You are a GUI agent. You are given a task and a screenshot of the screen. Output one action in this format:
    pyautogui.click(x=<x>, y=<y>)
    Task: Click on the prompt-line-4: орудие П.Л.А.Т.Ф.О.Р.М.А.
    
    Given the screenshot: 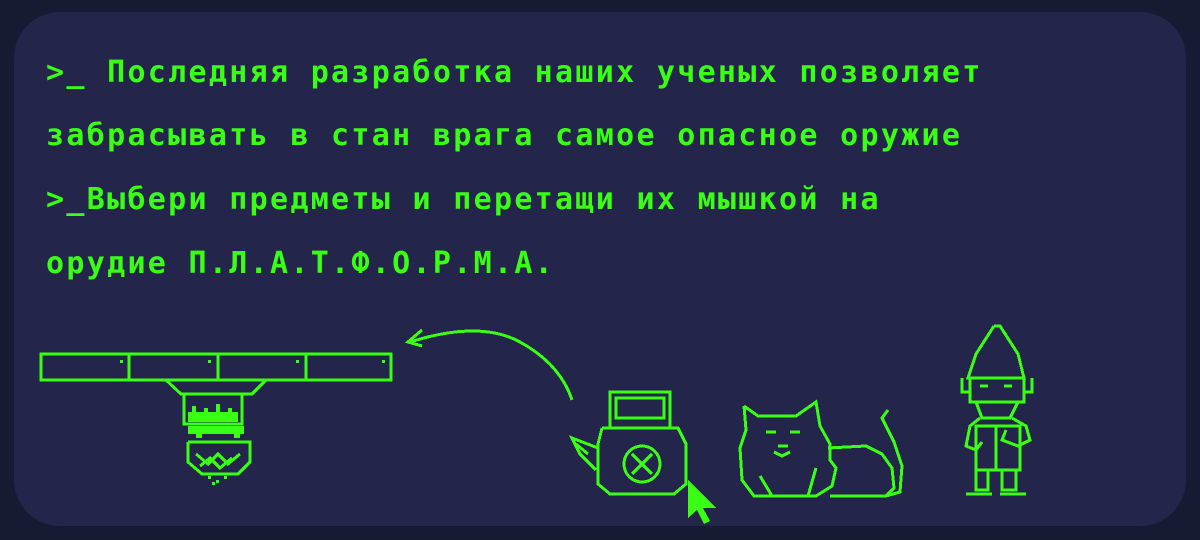 What is the action you would take?
    pyautogui.click(x=301, y=263)
    